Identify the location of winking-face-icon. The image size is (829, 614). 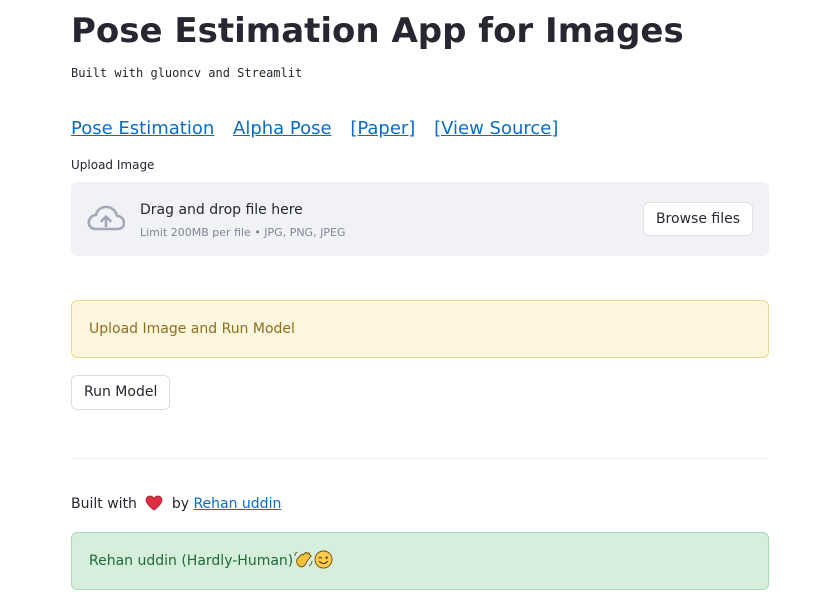
(323, 559).